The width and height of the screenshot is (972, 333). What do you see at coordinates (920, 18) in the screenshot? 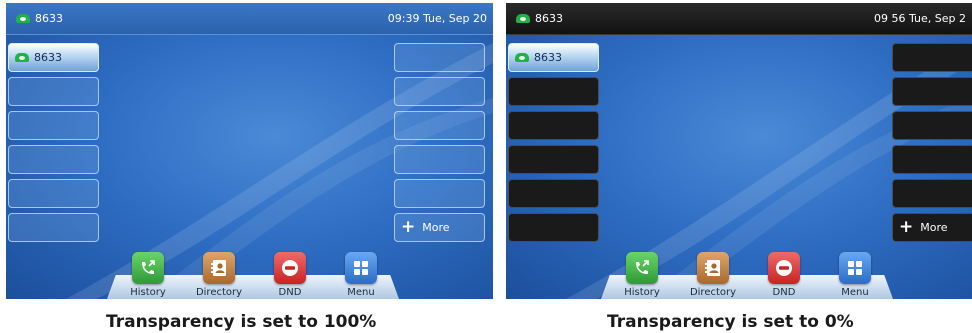
I see `status-time: 09 56 Tue, Sep 2` at bounding box center [920, 18].